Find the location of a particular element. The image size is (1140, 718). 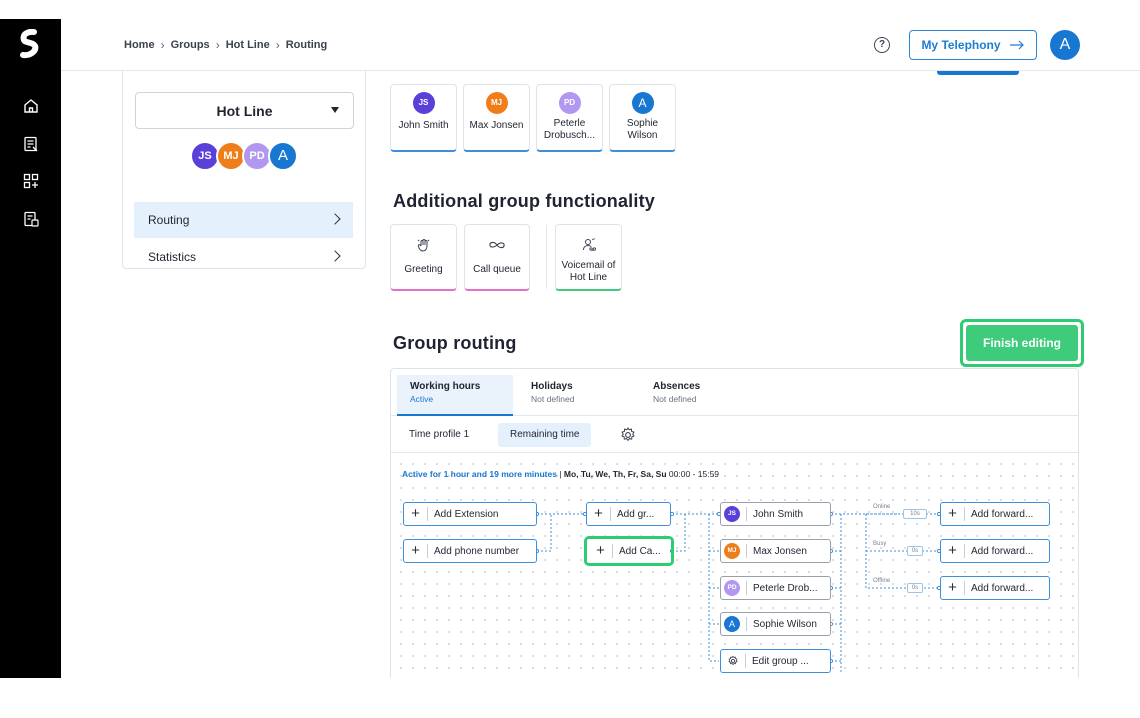

user-avatar: A is located at coordinates (1065, 45).